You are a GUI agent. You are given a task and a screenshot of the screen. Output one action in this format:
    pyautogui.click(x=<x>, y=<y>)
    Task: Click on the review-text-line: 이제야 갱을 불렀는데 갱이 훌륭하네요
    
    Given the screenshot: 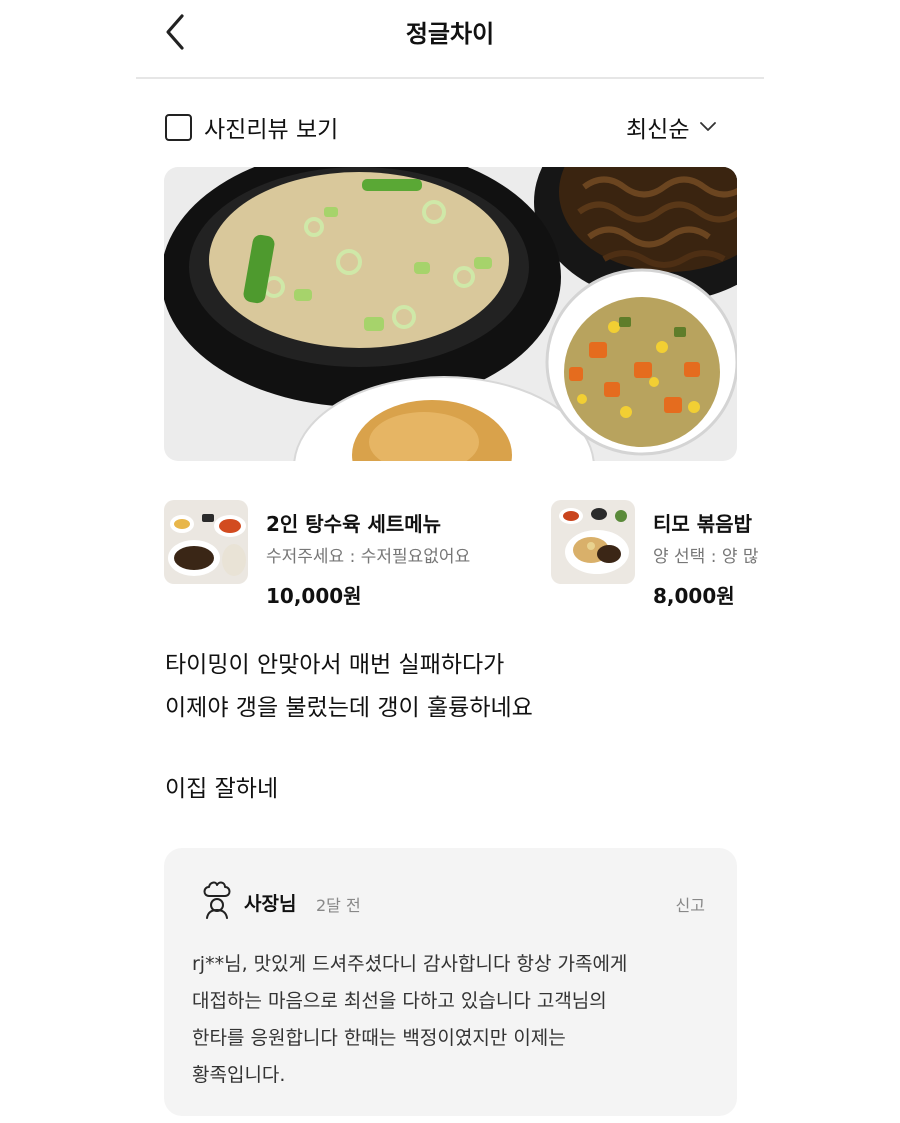 What is the action you would take?
    pyautogui.click(x=349, y=708)
    